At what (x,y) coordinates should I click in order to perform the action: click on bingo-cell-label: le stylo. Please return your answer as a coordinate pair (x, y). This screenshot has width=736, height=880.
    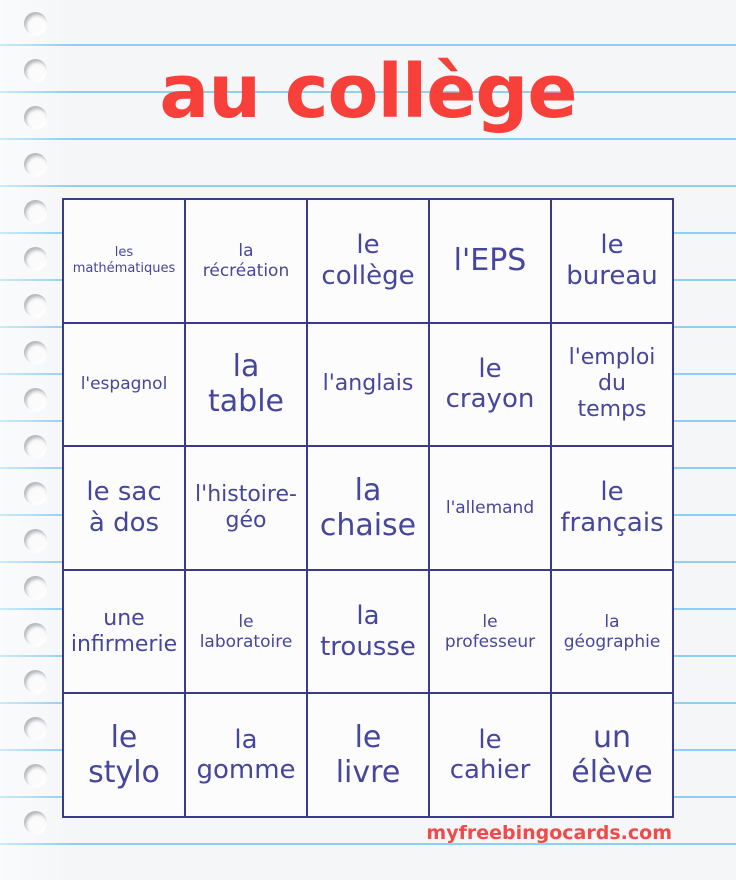
    Looking at the image, I should click on (124, 755).